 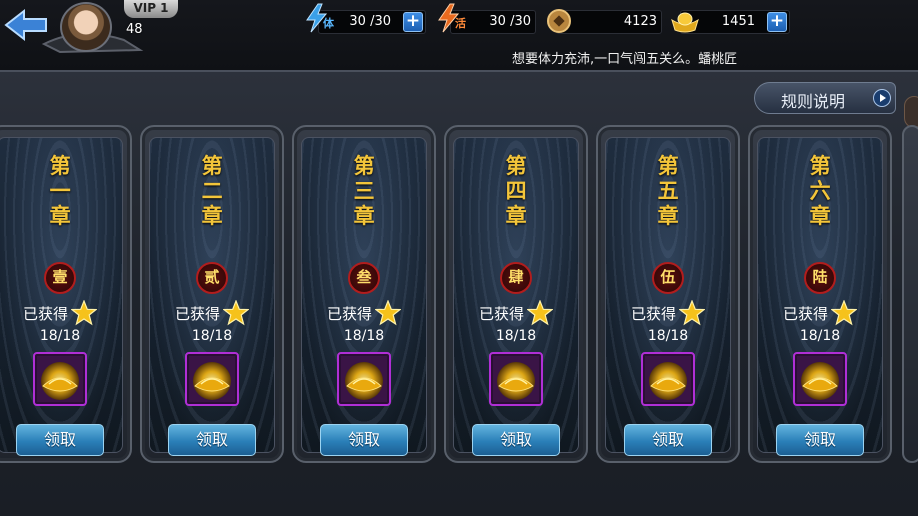 What do you see at coordinates (668, 278) in the screenshot?
I see `chapter-seal: 伍` at bounding box center [668, 278].